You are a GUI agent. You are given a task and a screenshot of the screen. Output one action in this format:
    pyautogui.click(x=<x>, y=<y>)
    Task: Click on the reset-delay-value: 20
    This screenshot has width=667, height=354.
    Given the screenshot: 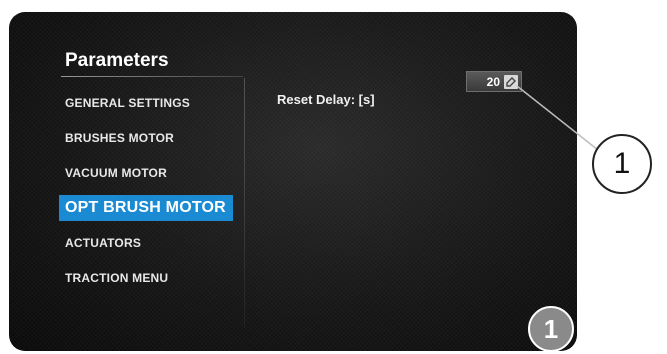 What is the action you would take?
    pyautogui.click(x=493, y=81)
    